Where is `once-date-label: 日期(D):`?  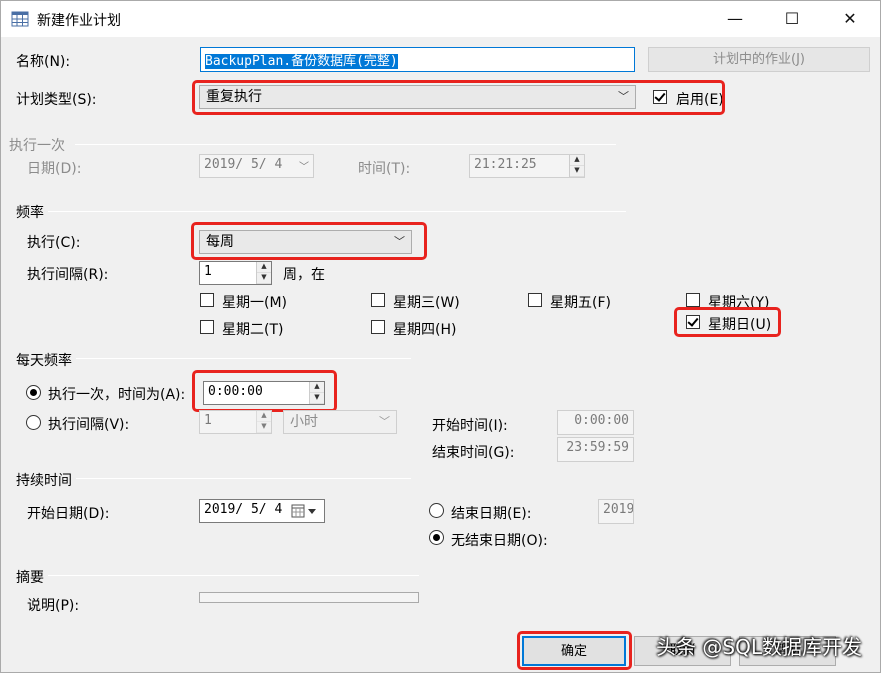
once-date-label: 日期(D): is located at coordinates (54, 169).